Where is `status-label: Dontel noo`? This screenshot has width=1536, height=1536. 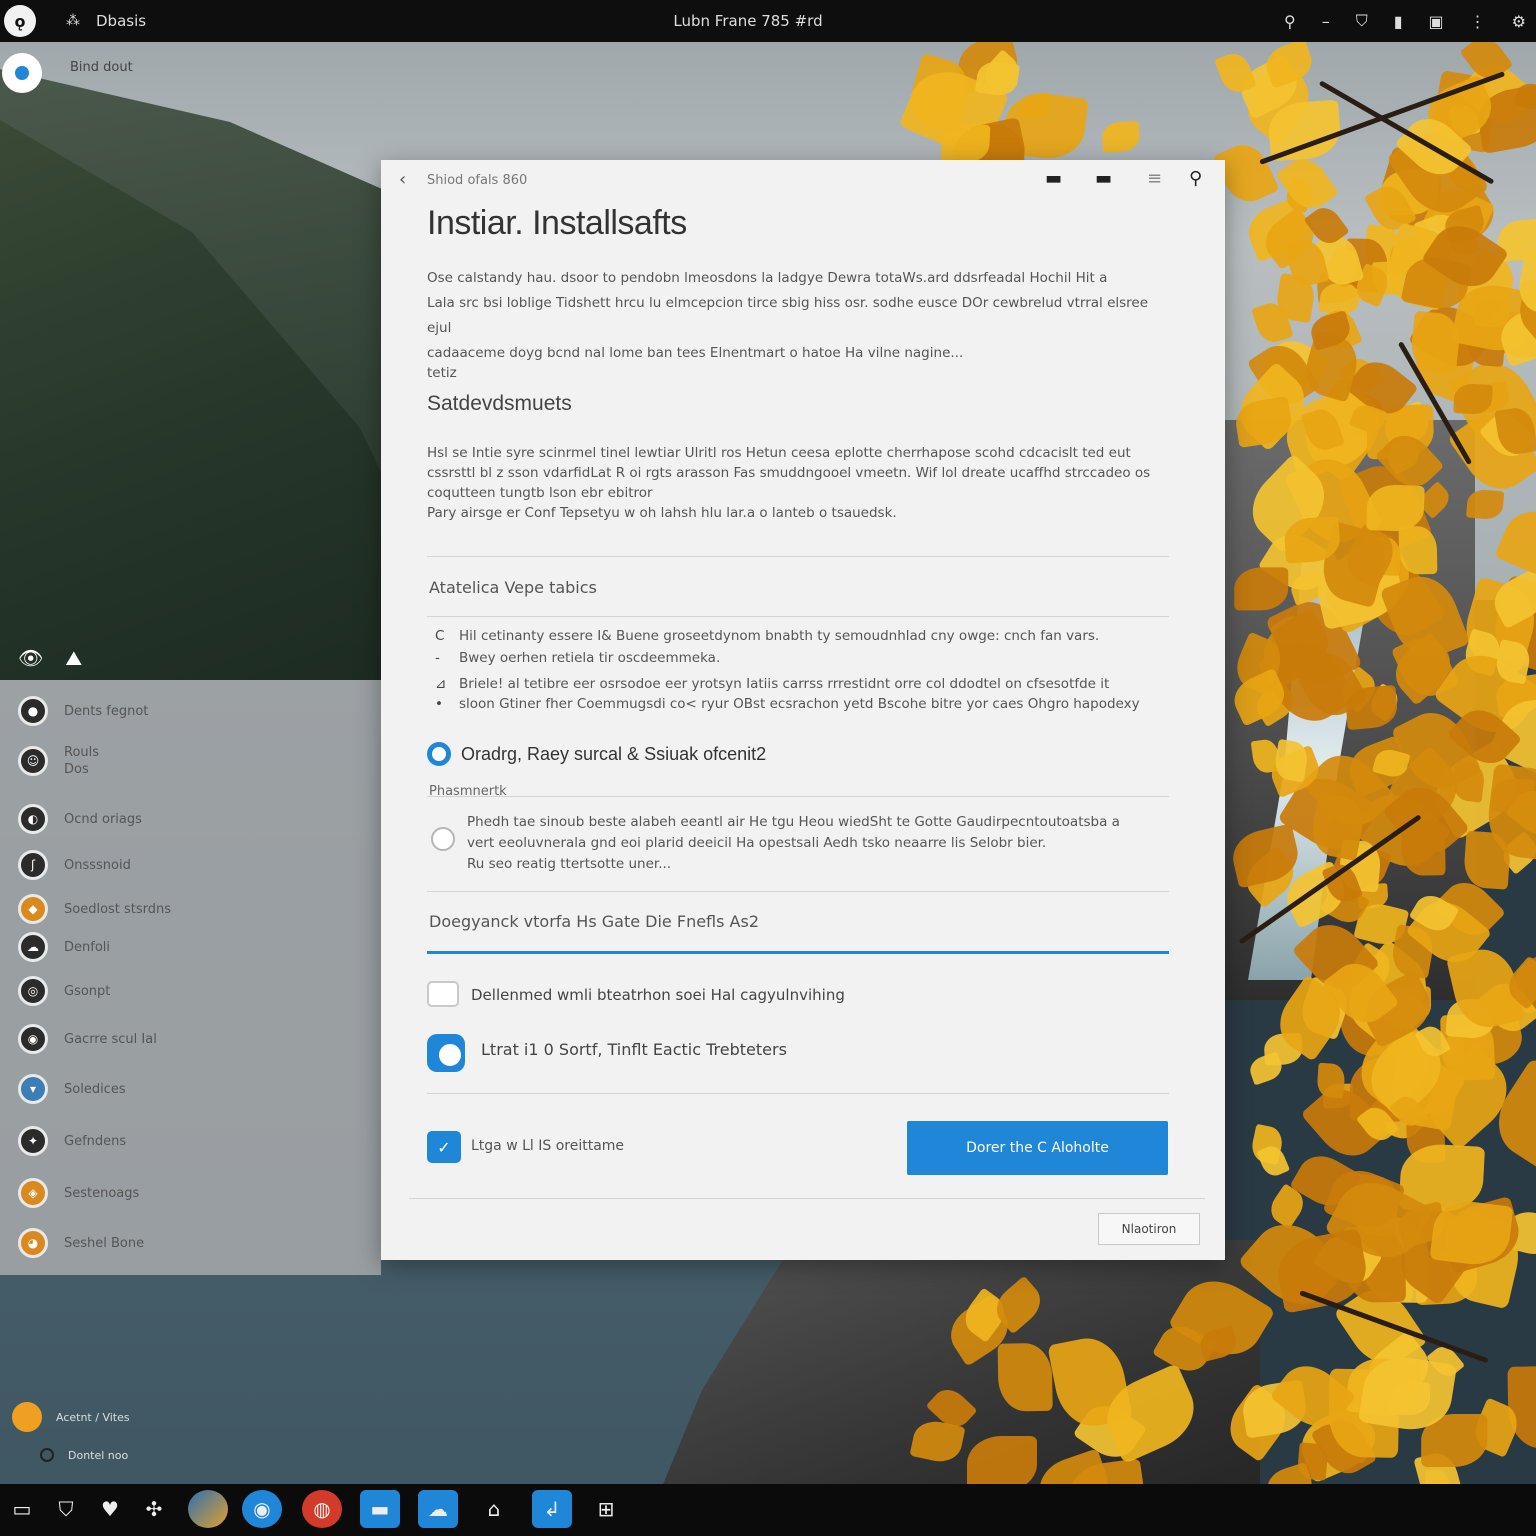 status-label: Dontel noo is located at coordinates (98, 1455).